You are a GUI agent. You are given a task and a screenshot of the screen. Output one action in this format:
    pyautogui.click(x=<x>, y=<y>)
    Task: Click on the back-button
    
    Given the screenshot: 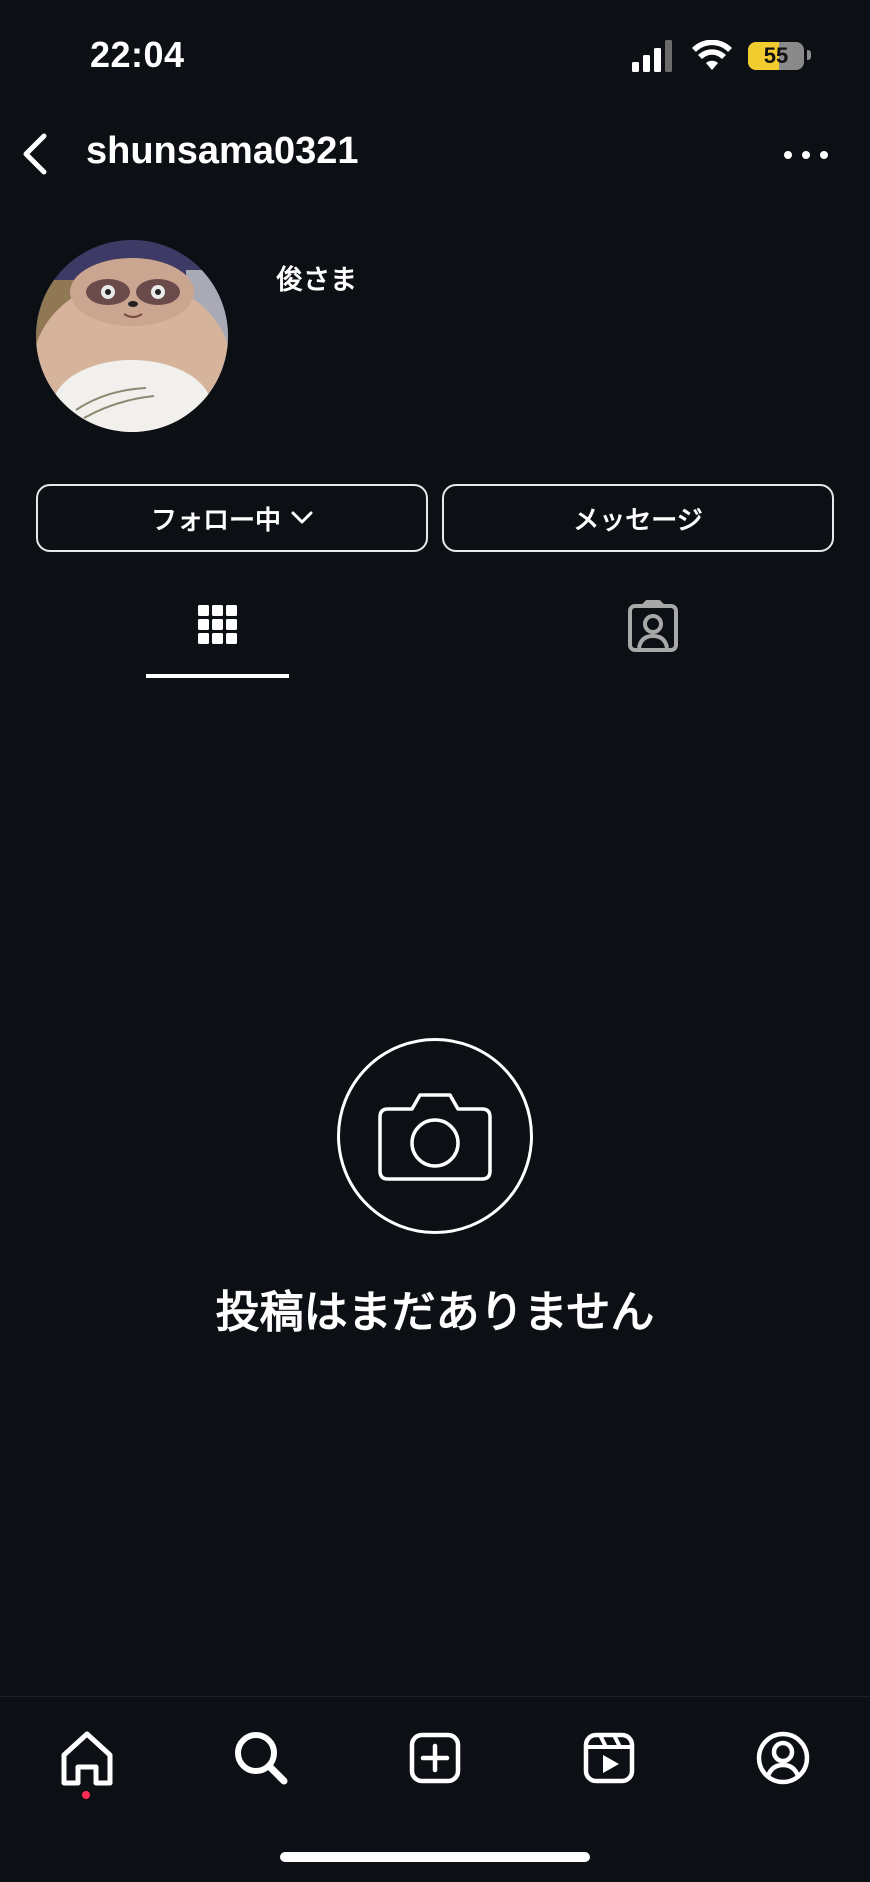 What is the action you would take?
    pyautogui.click(x=36, y=154)
    